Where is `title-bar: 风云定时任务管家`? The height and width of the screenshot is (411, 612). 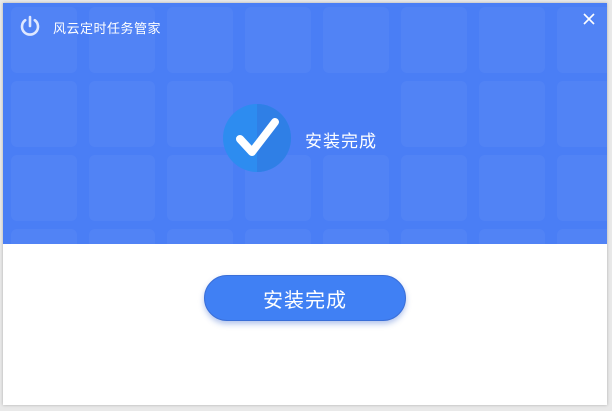 title-bar: 风云定时任务管家 is located at coordinates (305, 26).